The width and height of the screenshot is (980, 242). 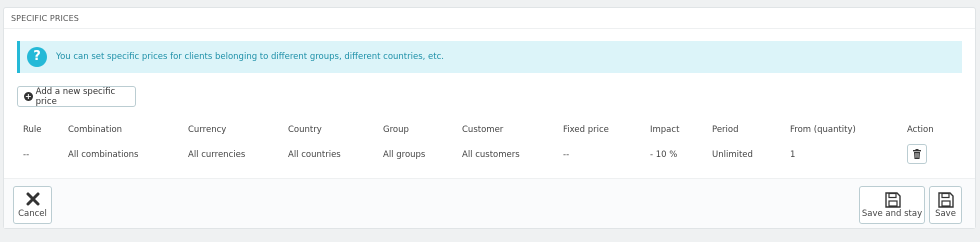 What do you see at coordinates (732, 155) in the screenshot?
I see `cell-period: Unlimited` at bounding box center [732, 155].